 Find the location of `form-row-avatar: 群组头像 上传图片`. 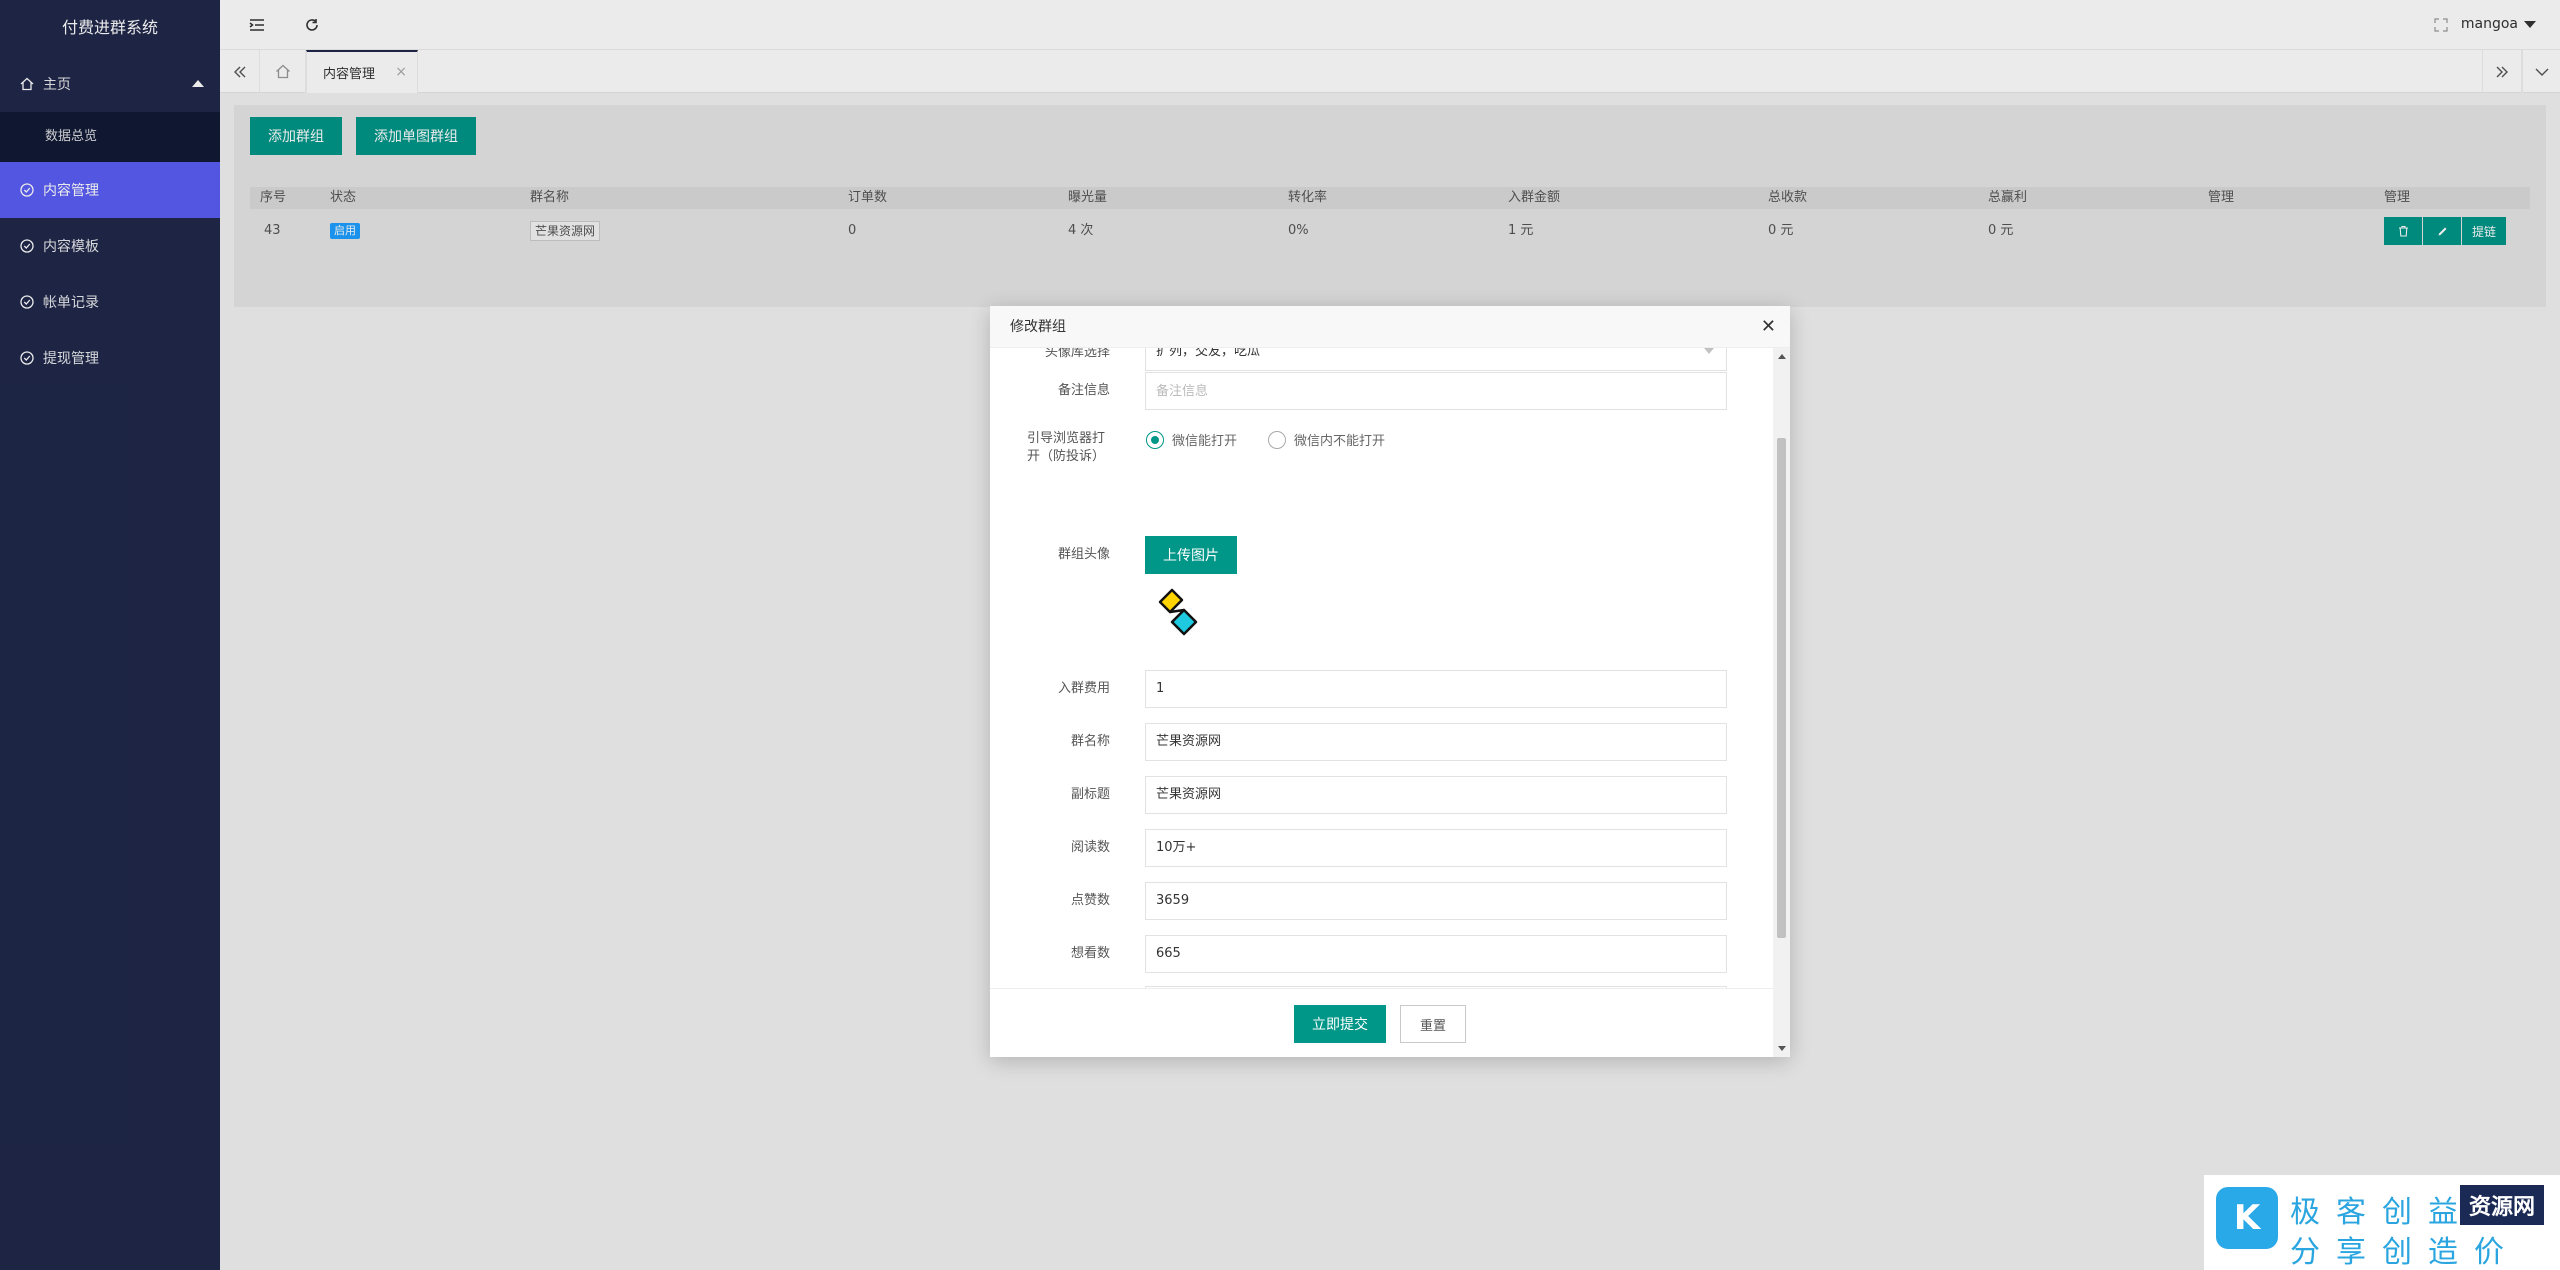

form-row-avatar: 群组头像 上传图片 is located at coordinates (1380, 591).